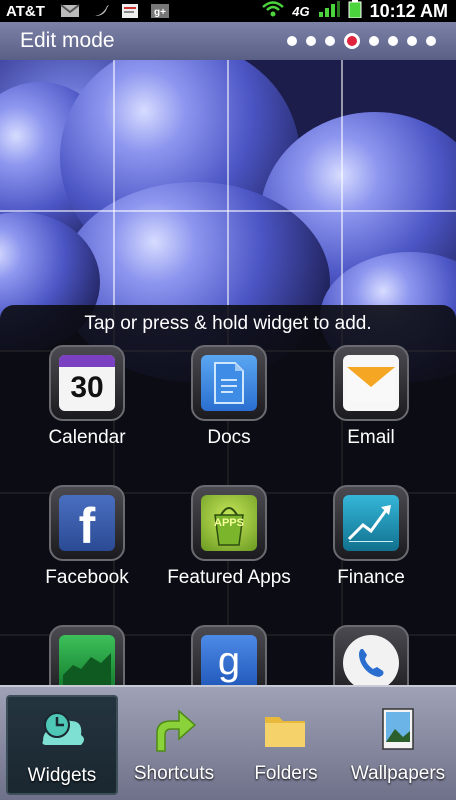  What do you see at coordinates (286, 773) in the screenshot?
I see `dock-label: Folders` at bounding box center [286, 773].